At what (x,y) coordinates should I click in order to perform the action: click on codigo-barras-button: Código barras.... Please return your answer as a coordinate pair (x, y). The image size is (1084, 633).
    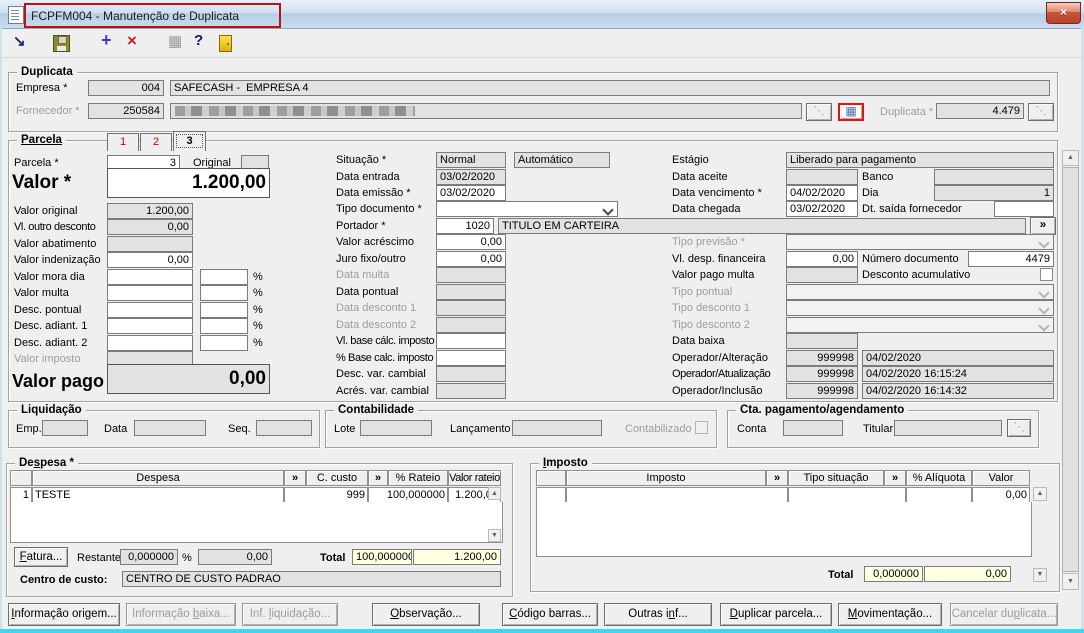
    Looking at the image, I should click on (550, 614).